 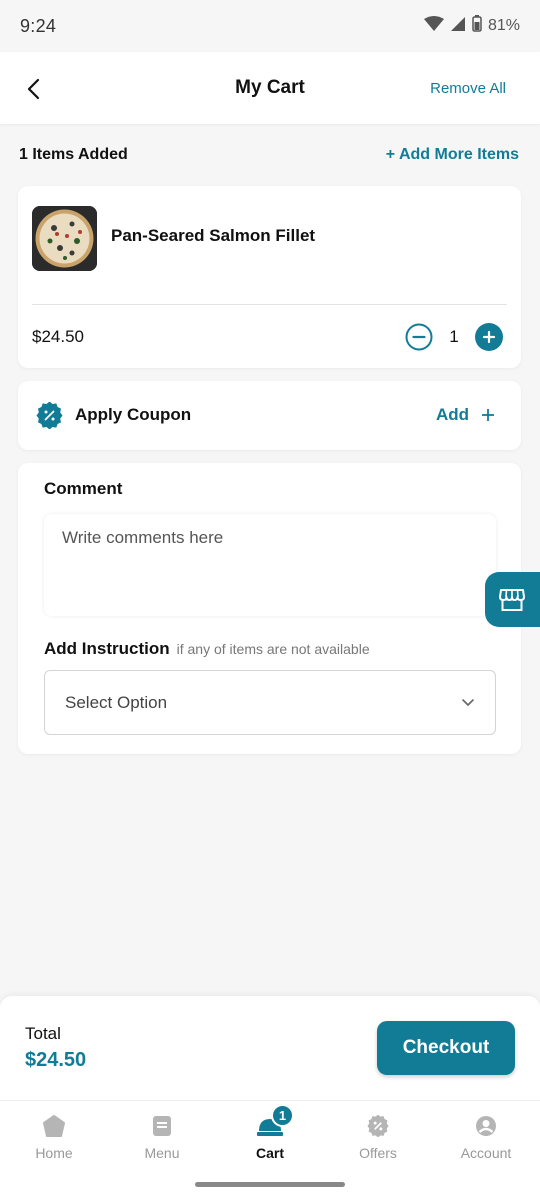 What do you see at coordinates (116, 702) in the screenshot?
I see `instruction-select-value: Select Option` at bounding box center [116, 702].